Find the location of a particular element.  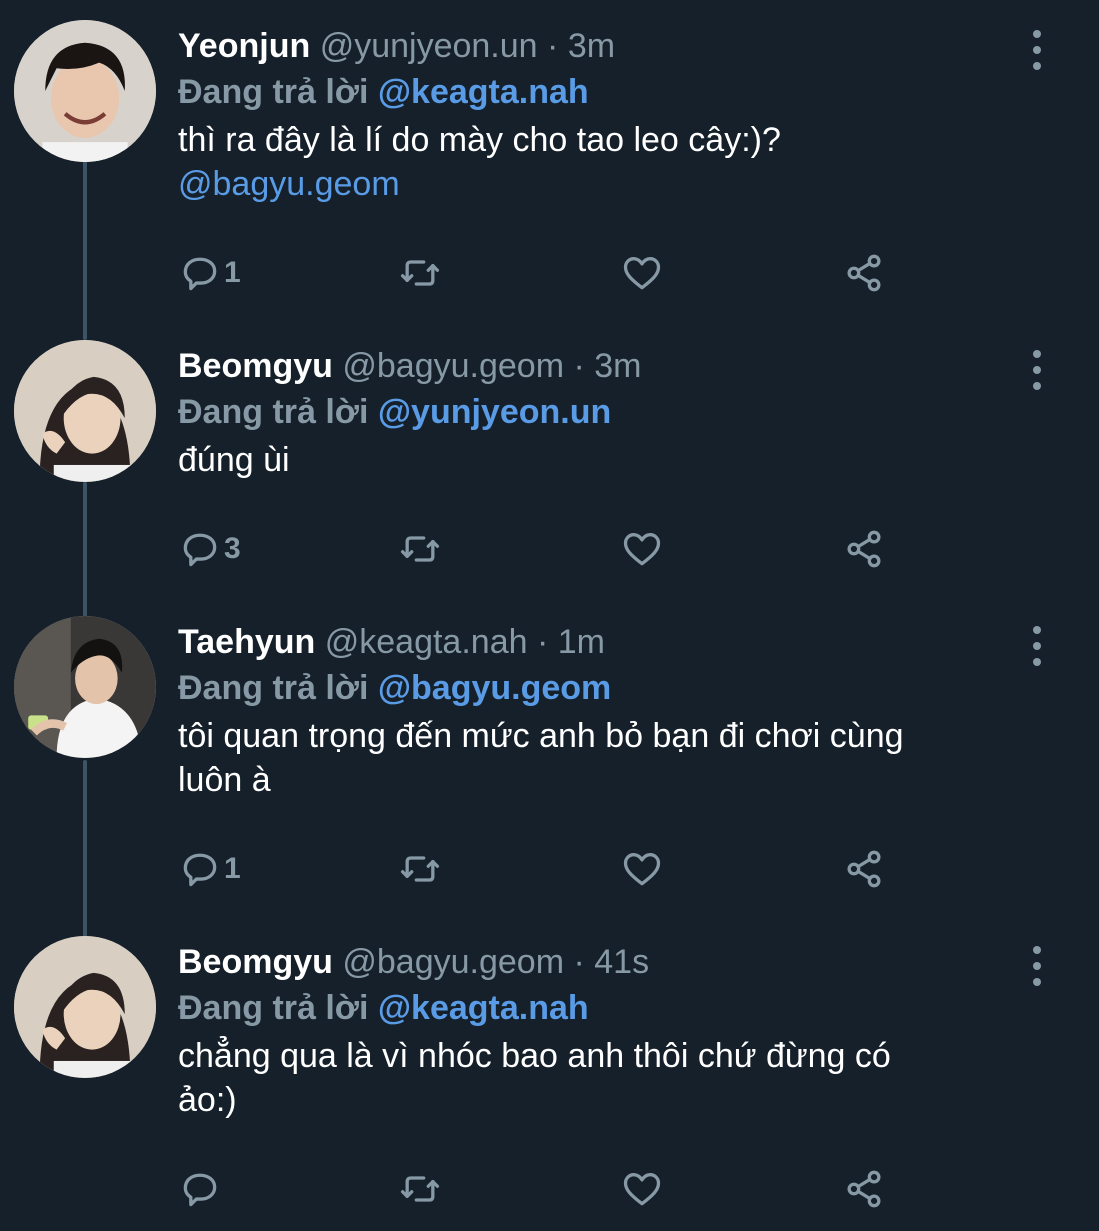

replying-to: Đang trả lời @bagyu.geom is located at coordinates (608, 688).